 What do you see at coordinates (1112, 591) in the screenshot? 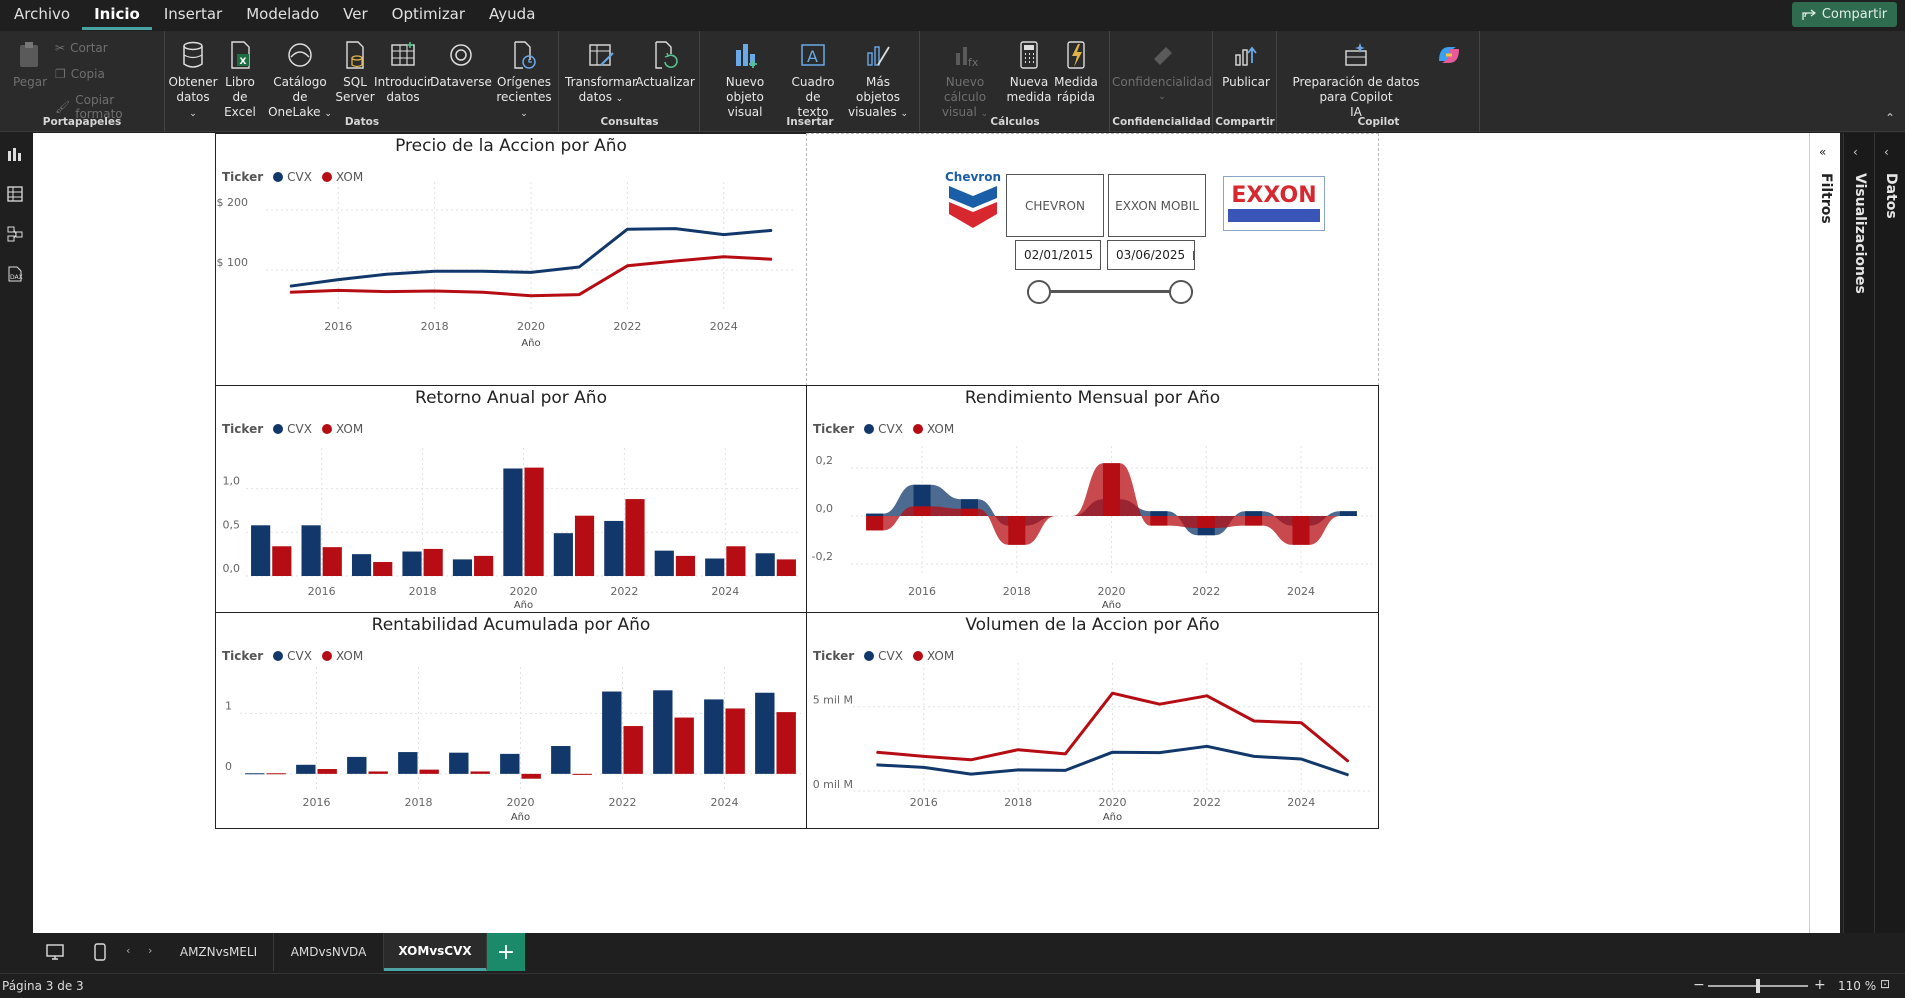
I see `x-tick-label: 2020` at bounding box center [1112, 591].